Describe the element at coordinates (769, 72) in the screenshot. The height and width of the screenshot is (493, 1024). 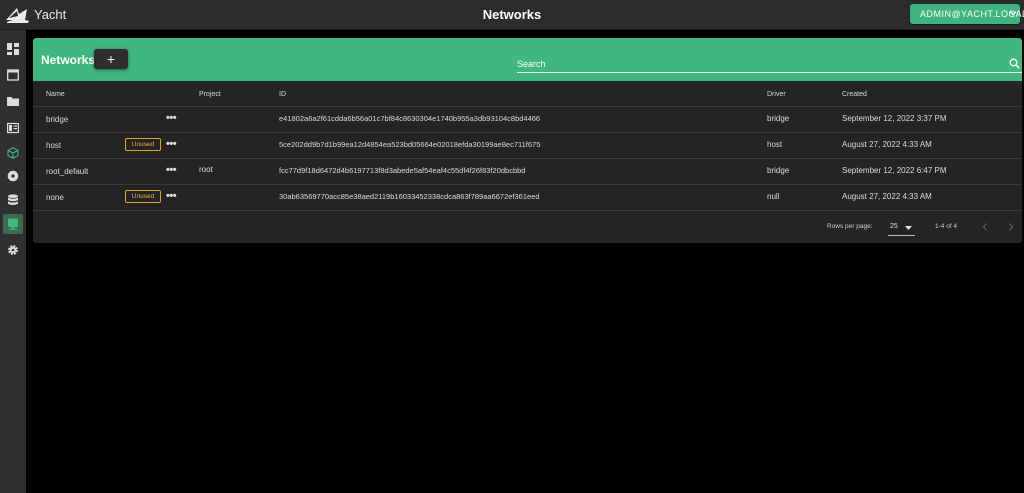
I see `search-underline` at that location.